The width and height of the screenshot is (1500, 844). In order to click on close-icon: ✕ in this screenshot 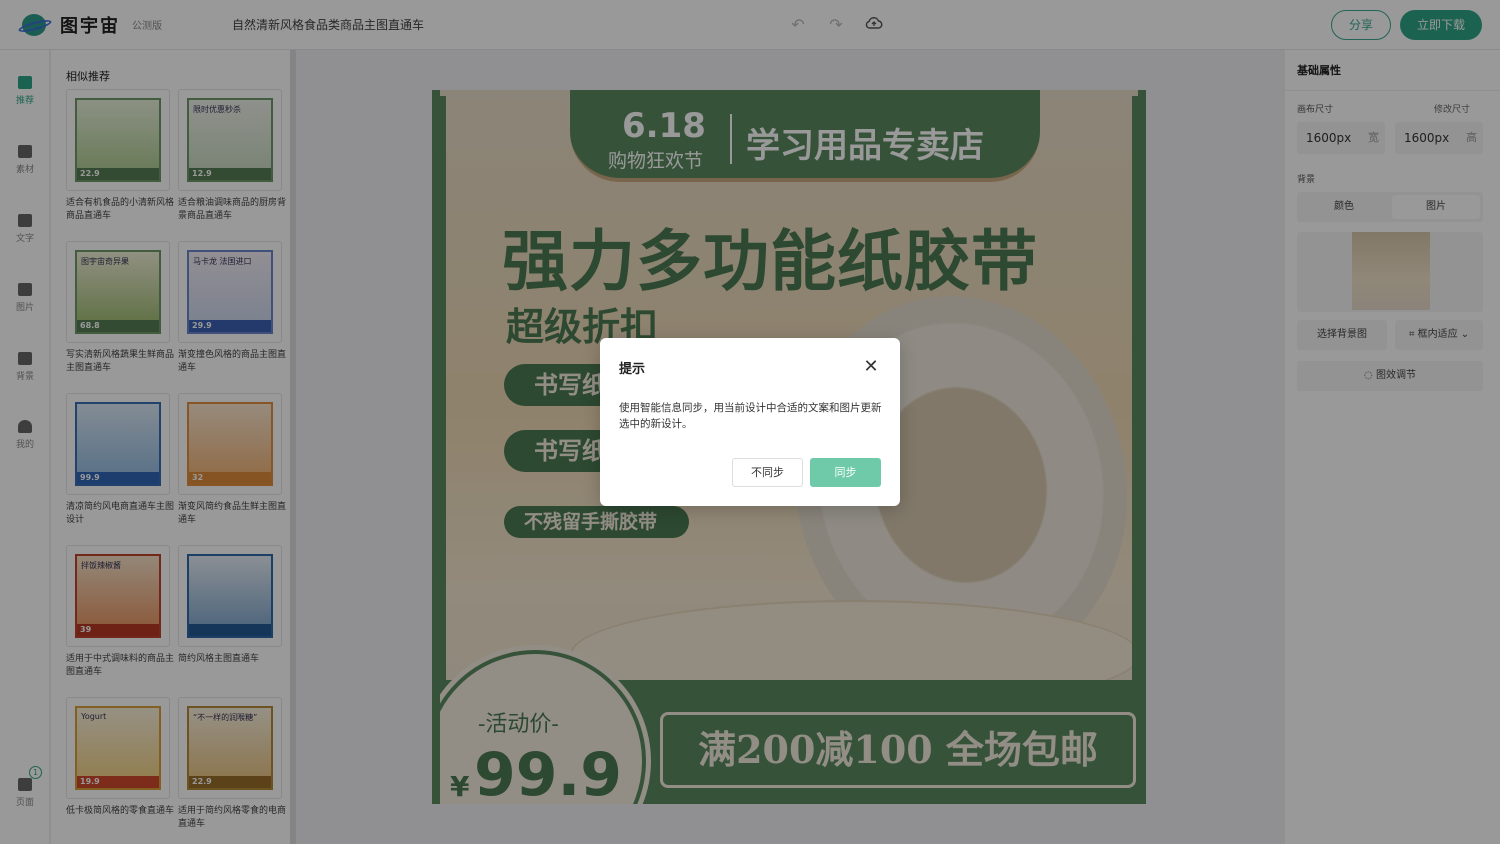, I will do `click(871, 367)`.